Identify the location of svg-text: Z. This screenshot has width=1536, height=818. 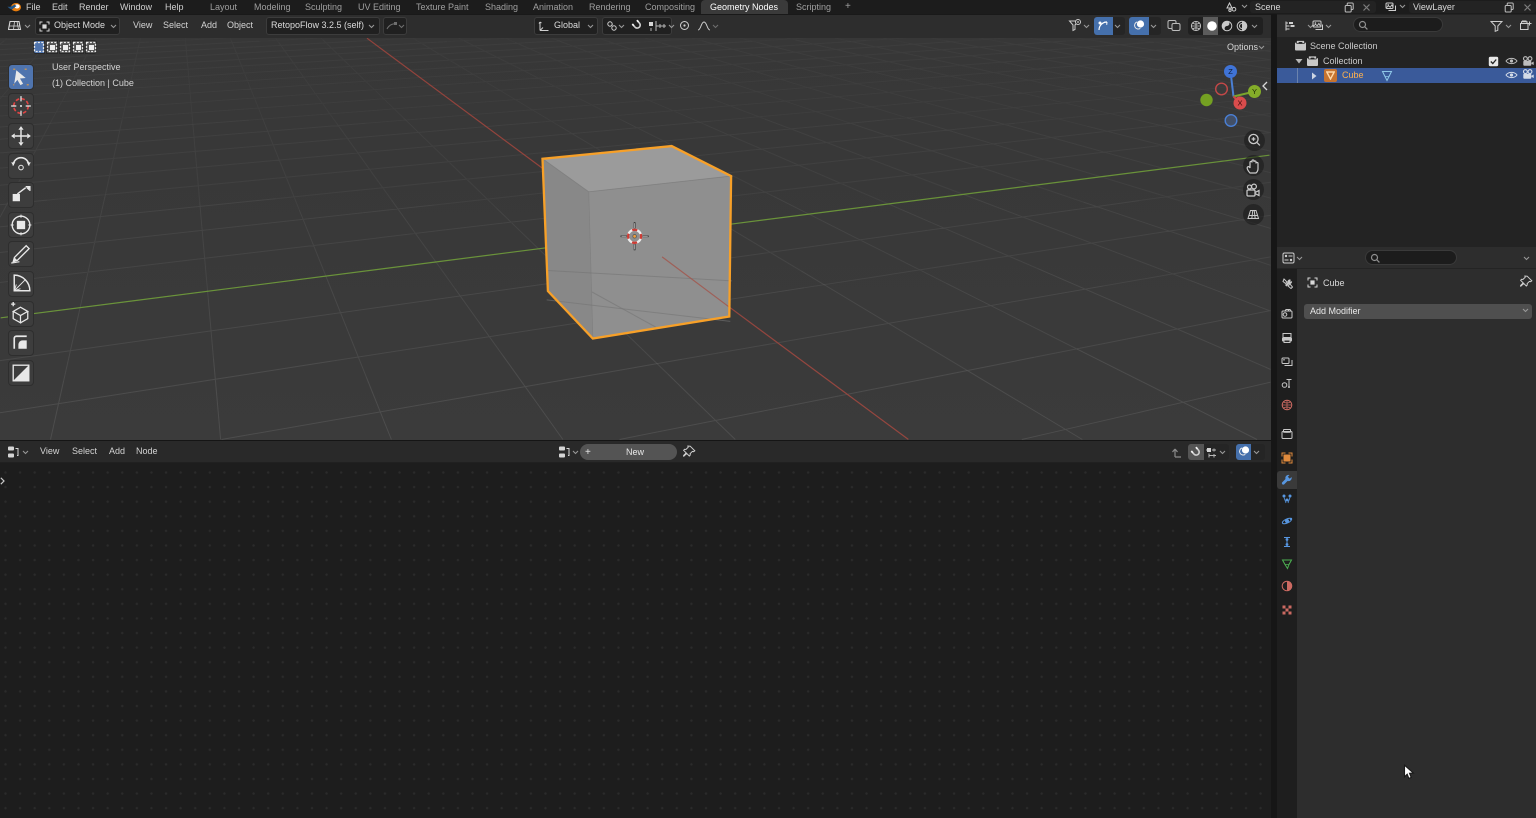
(1230, 71).